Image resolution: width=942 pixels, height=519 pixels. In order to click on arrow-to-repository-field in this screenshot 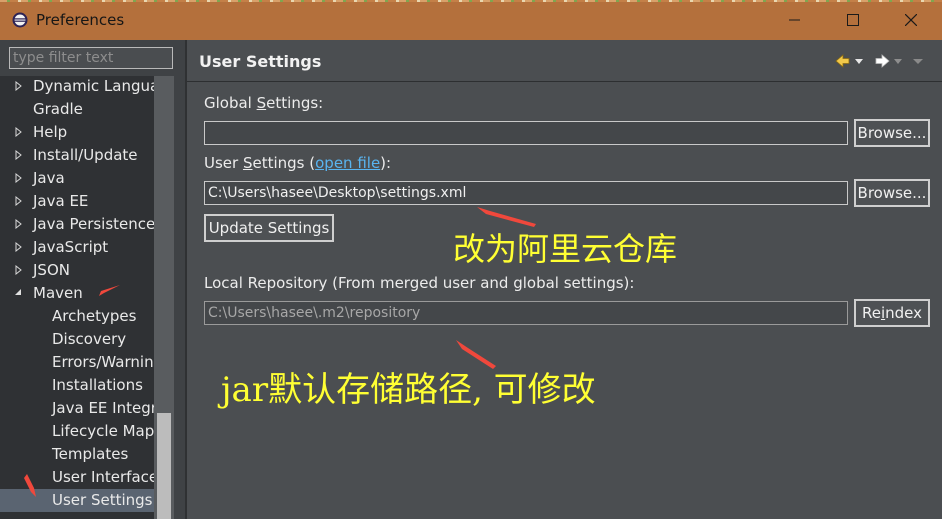, I will do `click(476, 354)`.